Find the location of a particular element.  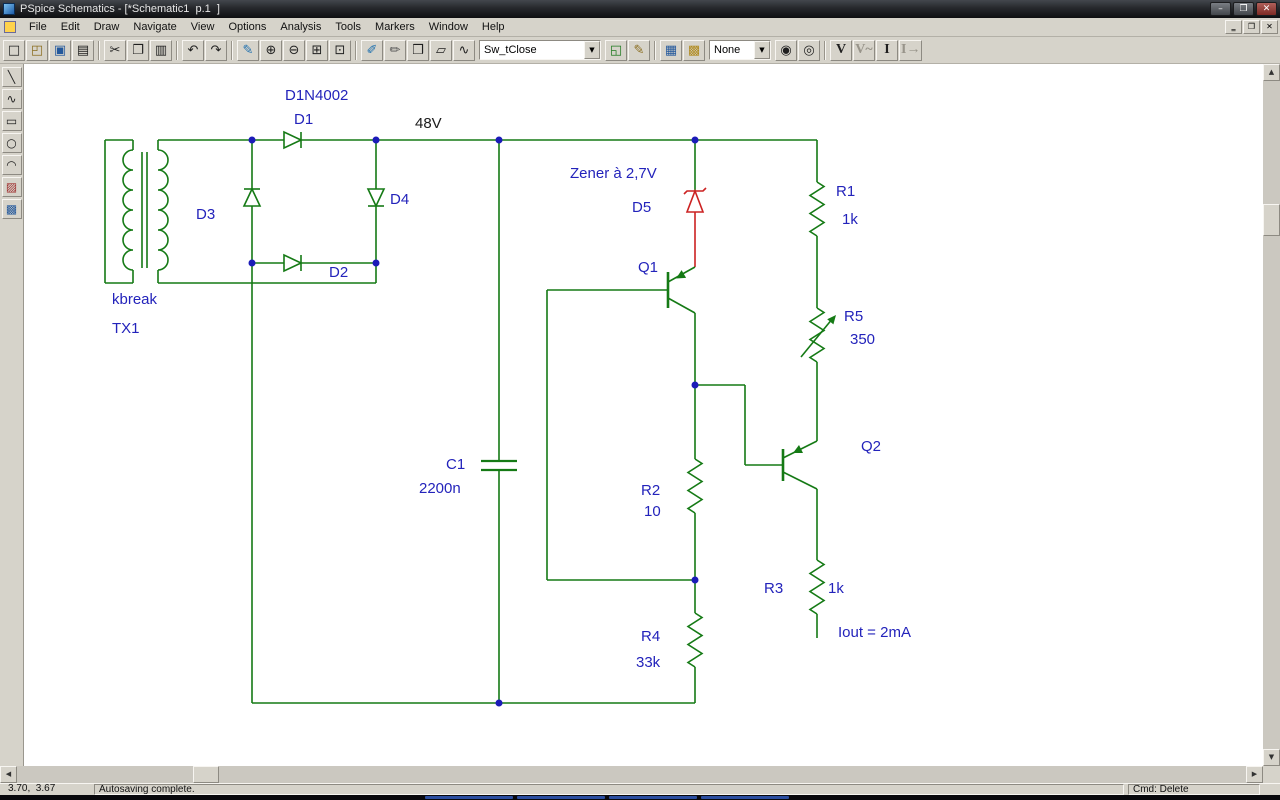

zoom-area-button: ⊞ is located at coordinates (317, 50).